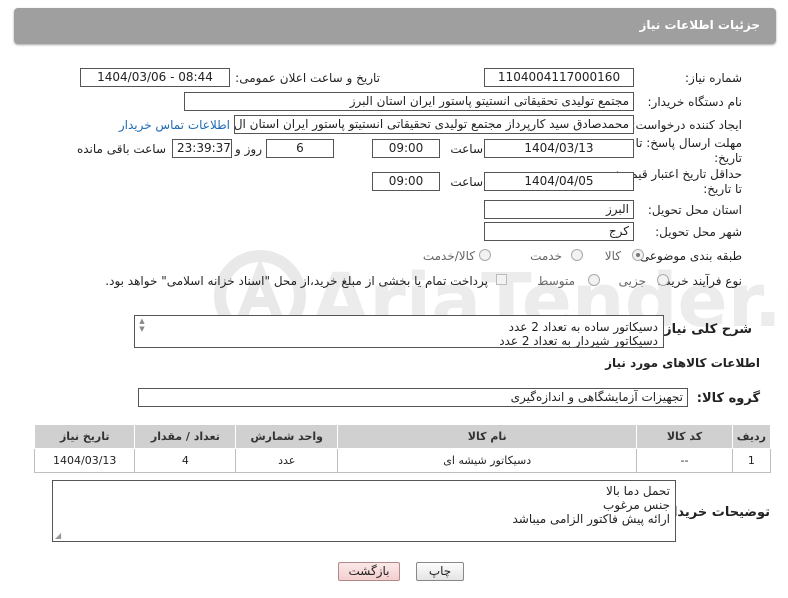 This screenshot has height=598, width=788. Describe the element at coordinates (485, 255) in the screenshot. I see `category-radio-goods-service` at that location.